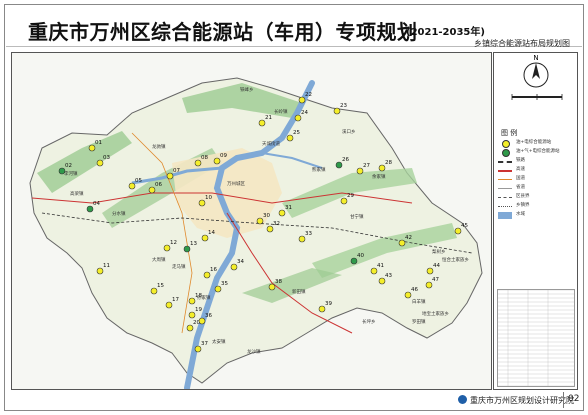  Describe the element at coordinates (213, 270) in the screenshot. I see `station-label: 16` at that location.